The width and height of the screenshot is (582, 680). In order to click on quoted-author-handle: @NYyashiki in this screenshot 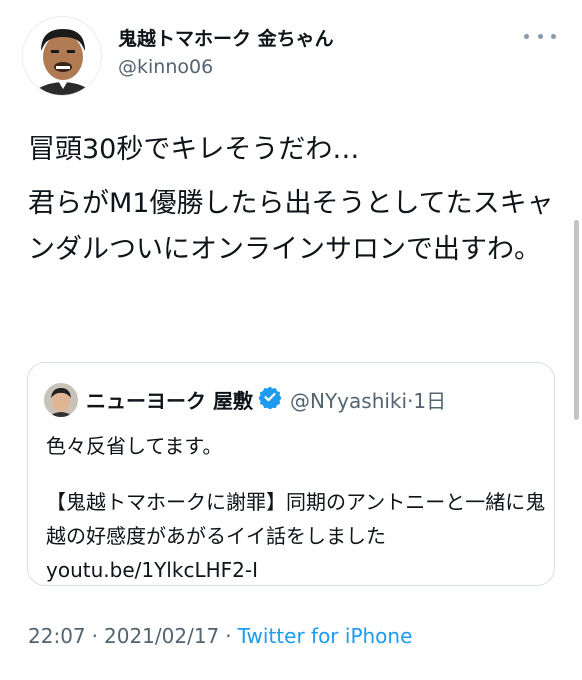, I will do `click(348, 401)`.